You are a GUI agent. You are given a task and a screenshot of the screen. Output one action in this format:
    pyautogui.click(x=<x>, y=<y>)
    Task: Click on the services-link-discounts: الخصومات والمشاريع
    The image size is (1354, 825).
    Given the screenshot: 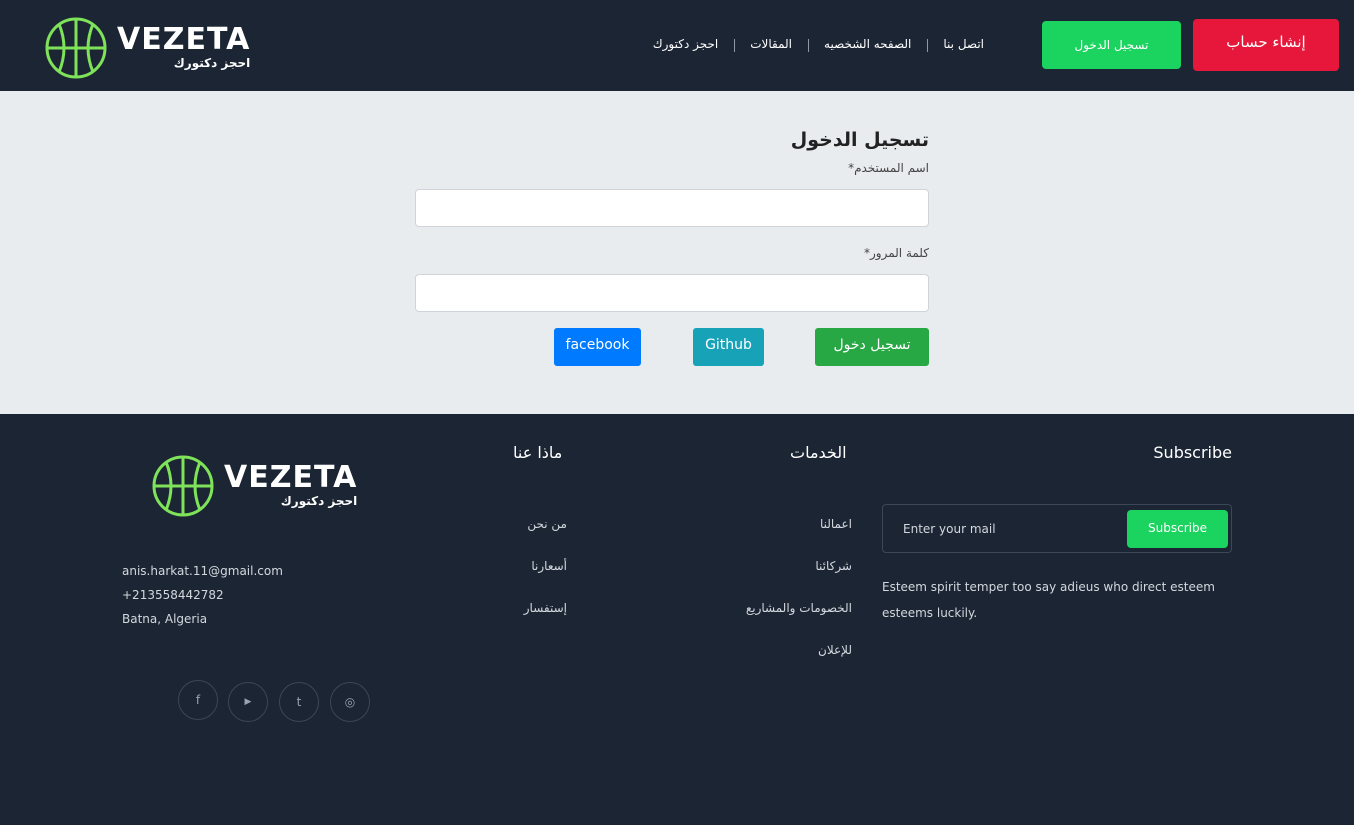 What is the action you would take?
    pyautogui.click(x=799, y=608)
    